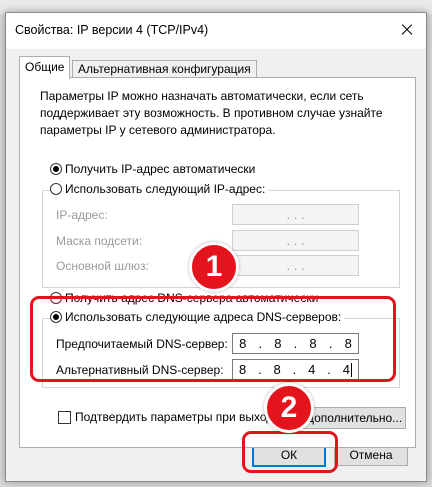  I want to click on step-1-badge: 1, so click(214, 267).